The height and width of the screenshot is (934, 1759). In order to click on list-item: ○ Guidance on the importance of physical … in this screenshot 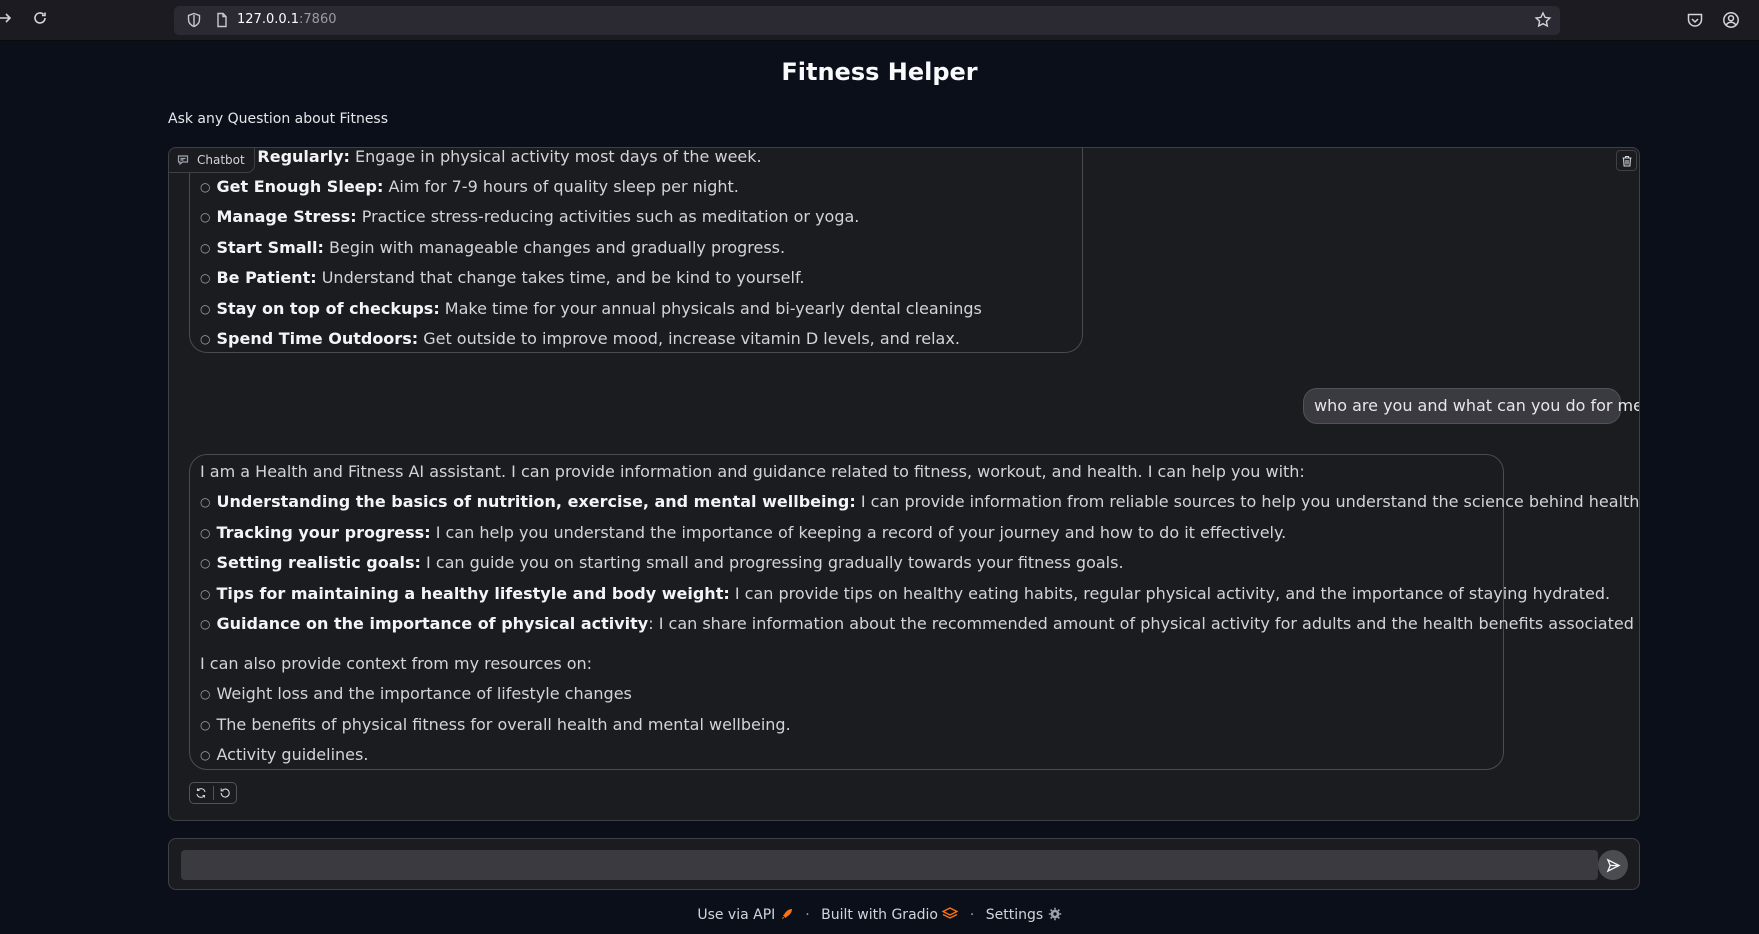, I will do `click(920, 623)`.